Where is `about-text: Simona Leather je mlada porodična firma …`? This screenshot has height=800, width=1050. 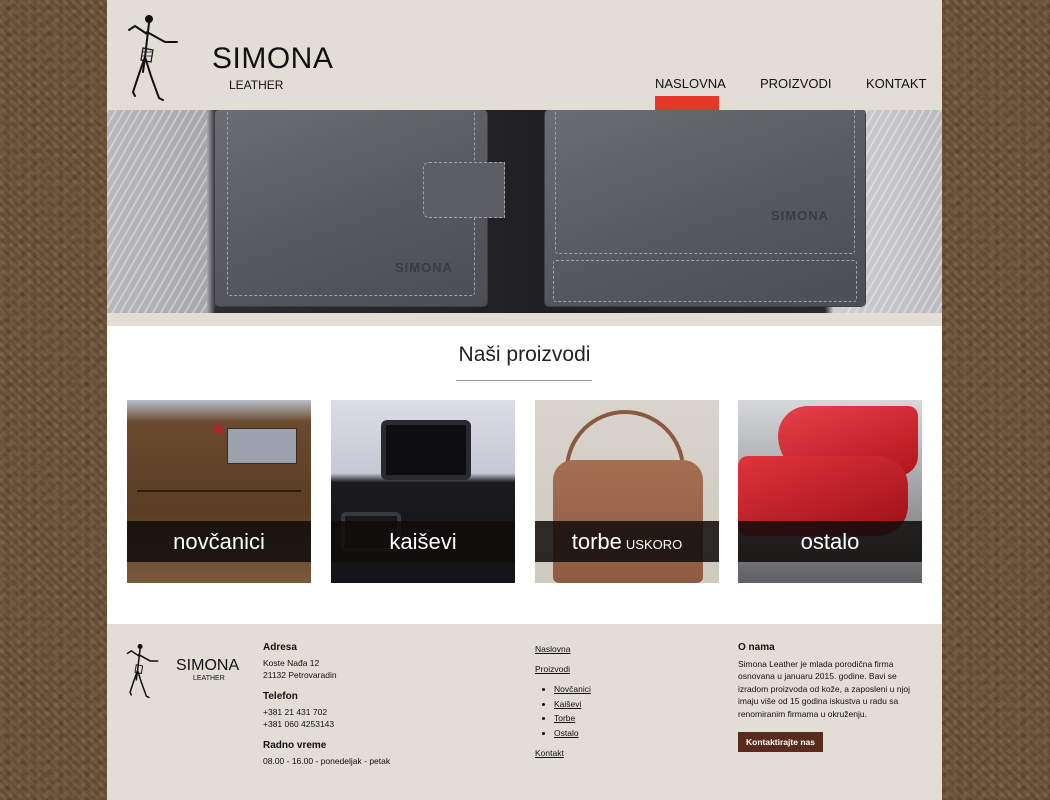
about-text: Simona Leather je mlada porodična firma … is located at coordinates (824, 689).